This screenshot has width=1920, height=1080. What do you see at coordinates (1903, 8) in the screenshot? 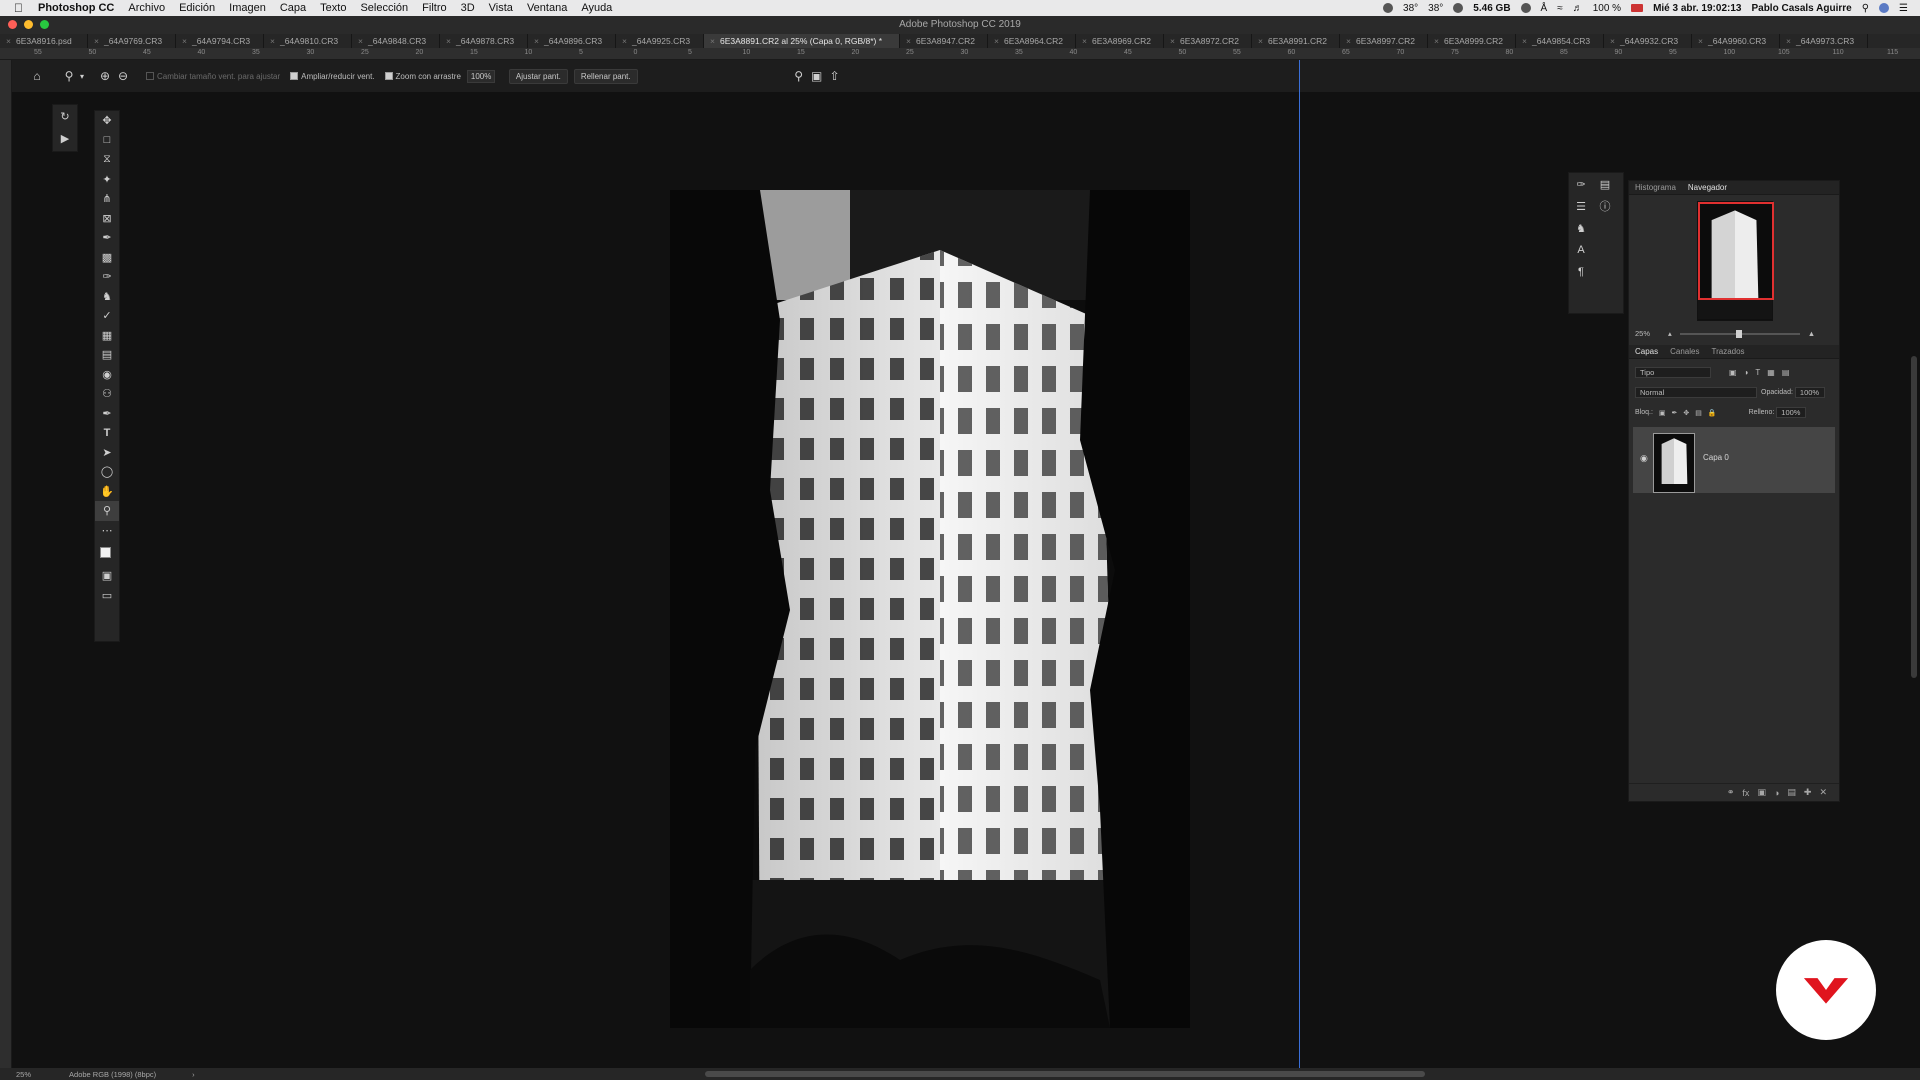
I see `notification-center-icon: ☰` at bounding box center [1903, 8].